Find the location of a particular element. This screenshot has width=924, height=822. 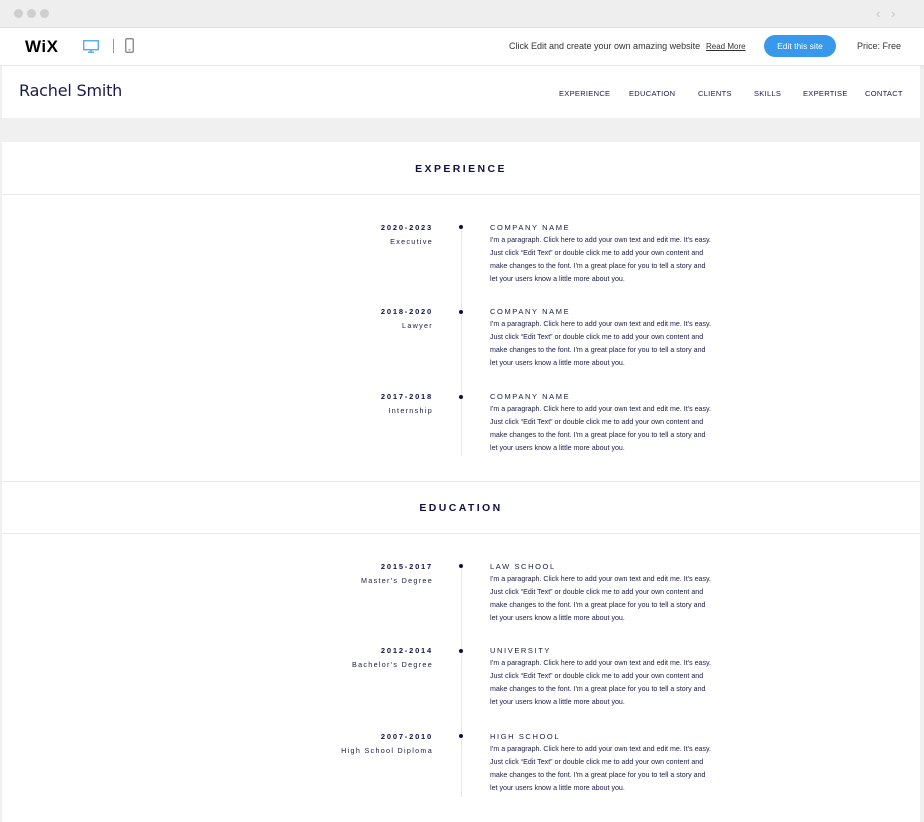

entry-role: Internship is located at coordinates (410, 410).